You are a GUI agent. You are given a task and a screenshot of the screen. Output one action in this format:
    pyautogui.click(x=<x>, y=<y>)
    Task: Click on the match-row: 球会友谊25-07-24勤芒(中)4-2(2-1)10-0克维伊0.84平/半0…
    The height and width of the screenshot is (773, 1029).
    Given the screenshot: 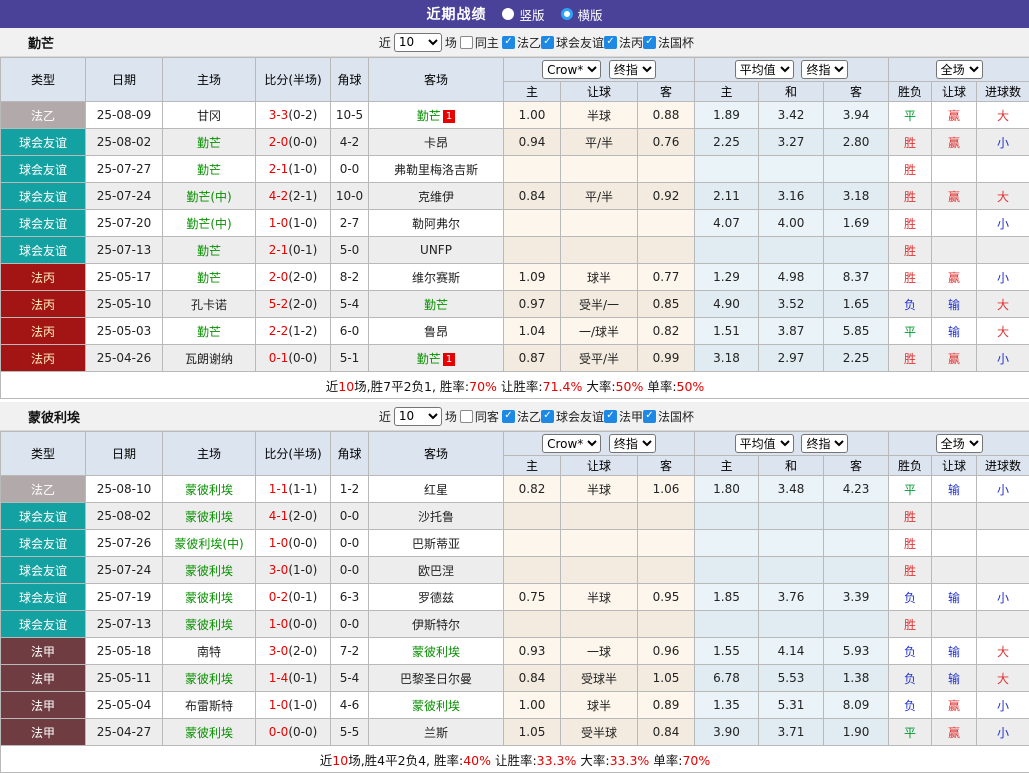 What is the action you would take?
    pyautogui.click(x=515, y=196)
    